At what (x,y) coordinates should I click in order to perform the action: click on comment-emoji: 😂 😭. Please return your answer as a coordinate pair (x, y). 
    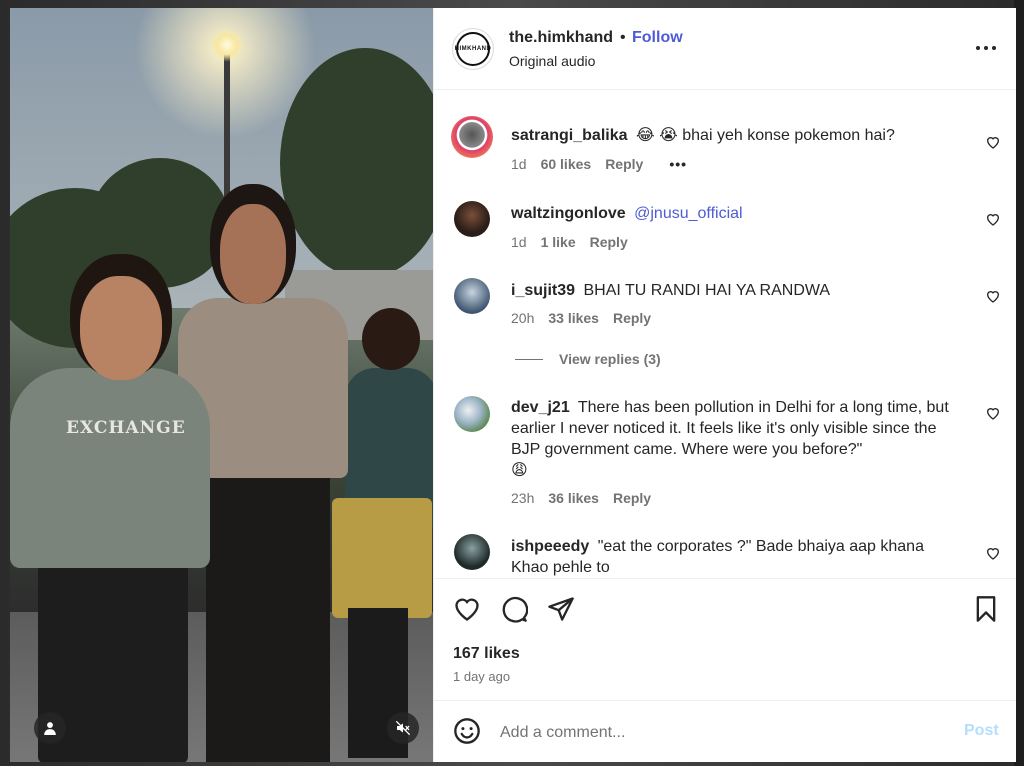
    Looking at the image, I should click on (656, 135).